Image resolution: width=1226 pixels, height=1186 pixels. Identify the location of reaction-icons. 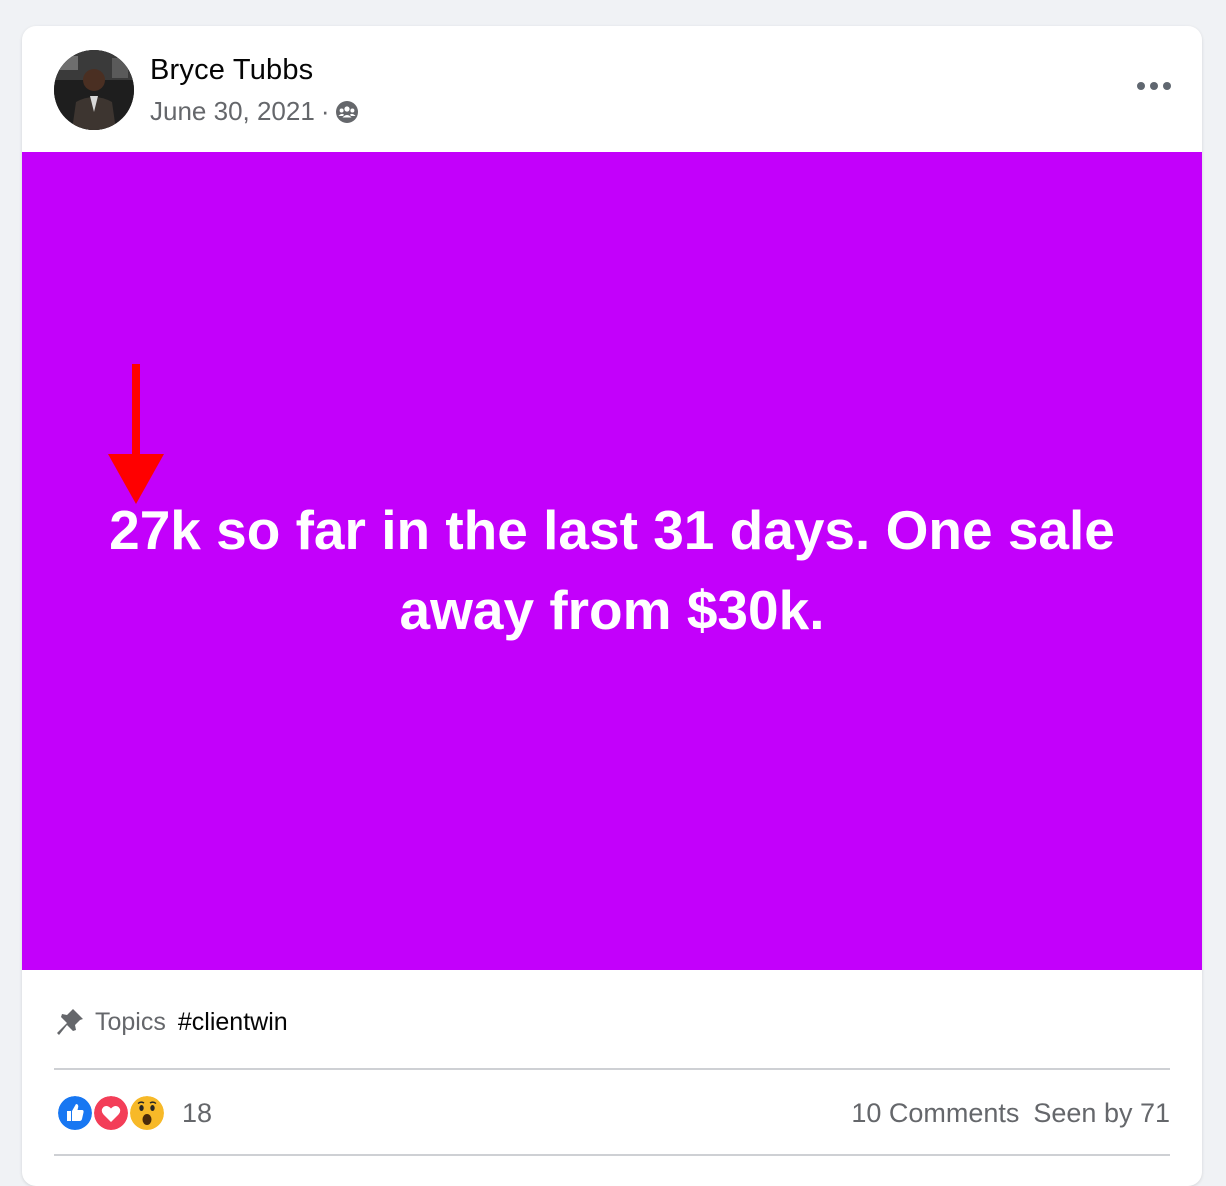
(112, 1113).